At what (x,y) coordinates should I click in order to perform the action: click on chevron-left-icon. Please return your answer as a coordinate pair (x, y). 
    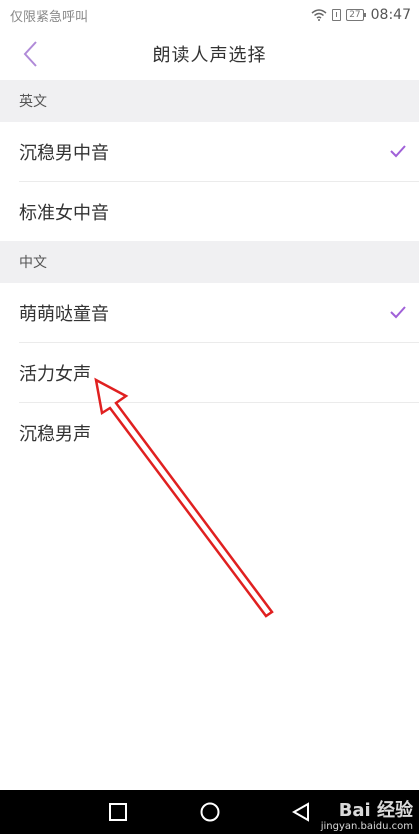
    Looking at the image, I should click on (30, 54).